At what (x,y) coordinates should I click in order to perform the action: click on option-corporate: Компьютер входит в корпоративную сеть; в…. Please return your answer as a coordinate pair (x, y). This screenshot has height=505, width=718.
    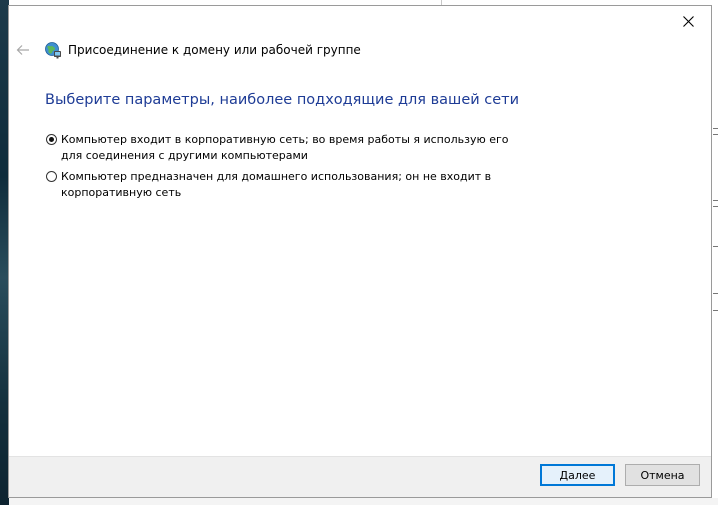
    Looking at the image, I should click on (296, 148).